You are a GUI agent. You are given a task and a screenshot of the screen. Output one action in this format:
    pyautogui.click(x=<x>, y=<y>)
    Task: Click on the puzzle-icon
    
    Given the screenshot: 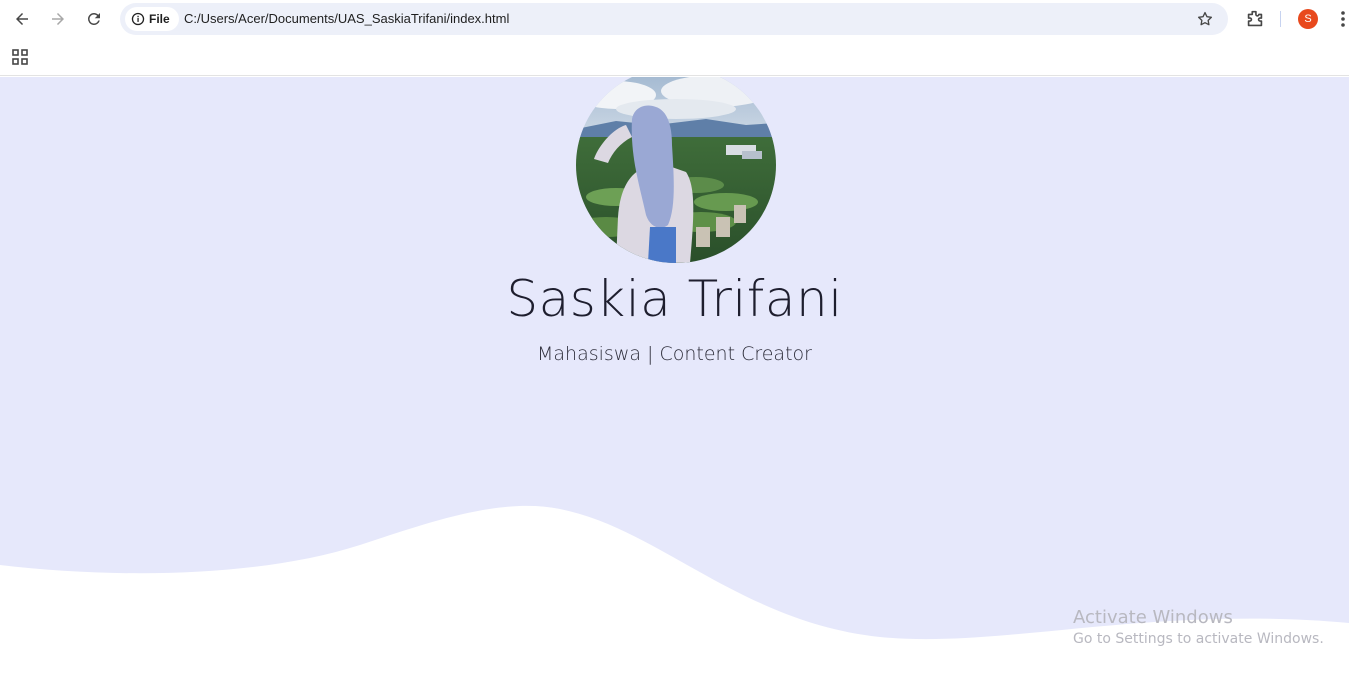 What is the action you would take?
    pyautogui.click(x=1255, y=19)
    